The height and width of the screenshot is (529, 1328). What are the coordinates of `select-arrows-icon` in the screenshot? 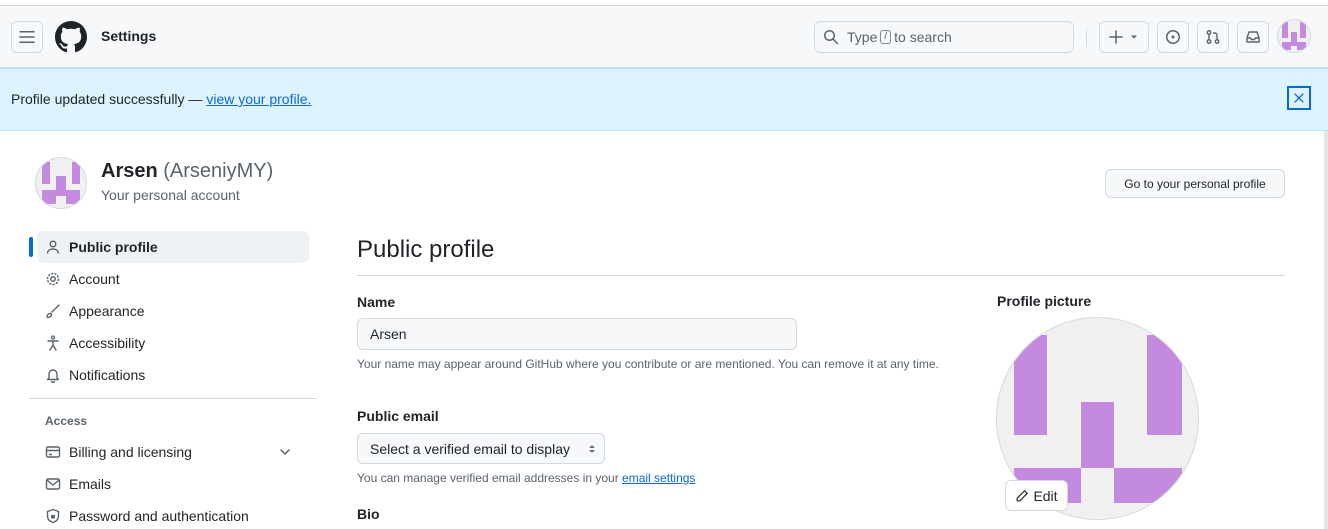 It's located at (592, 449).